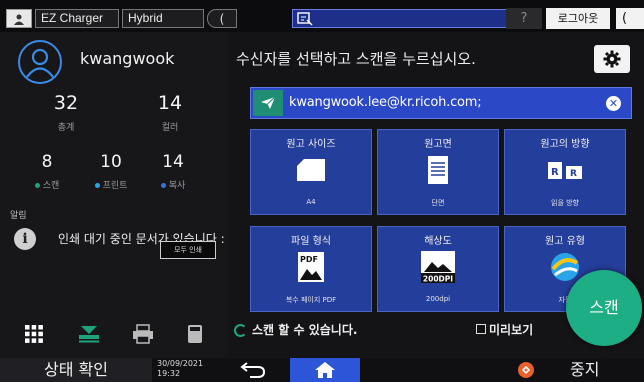 This screenshot has height=382, width=644. I want to click on tile-value: A4, so click(311, 202).